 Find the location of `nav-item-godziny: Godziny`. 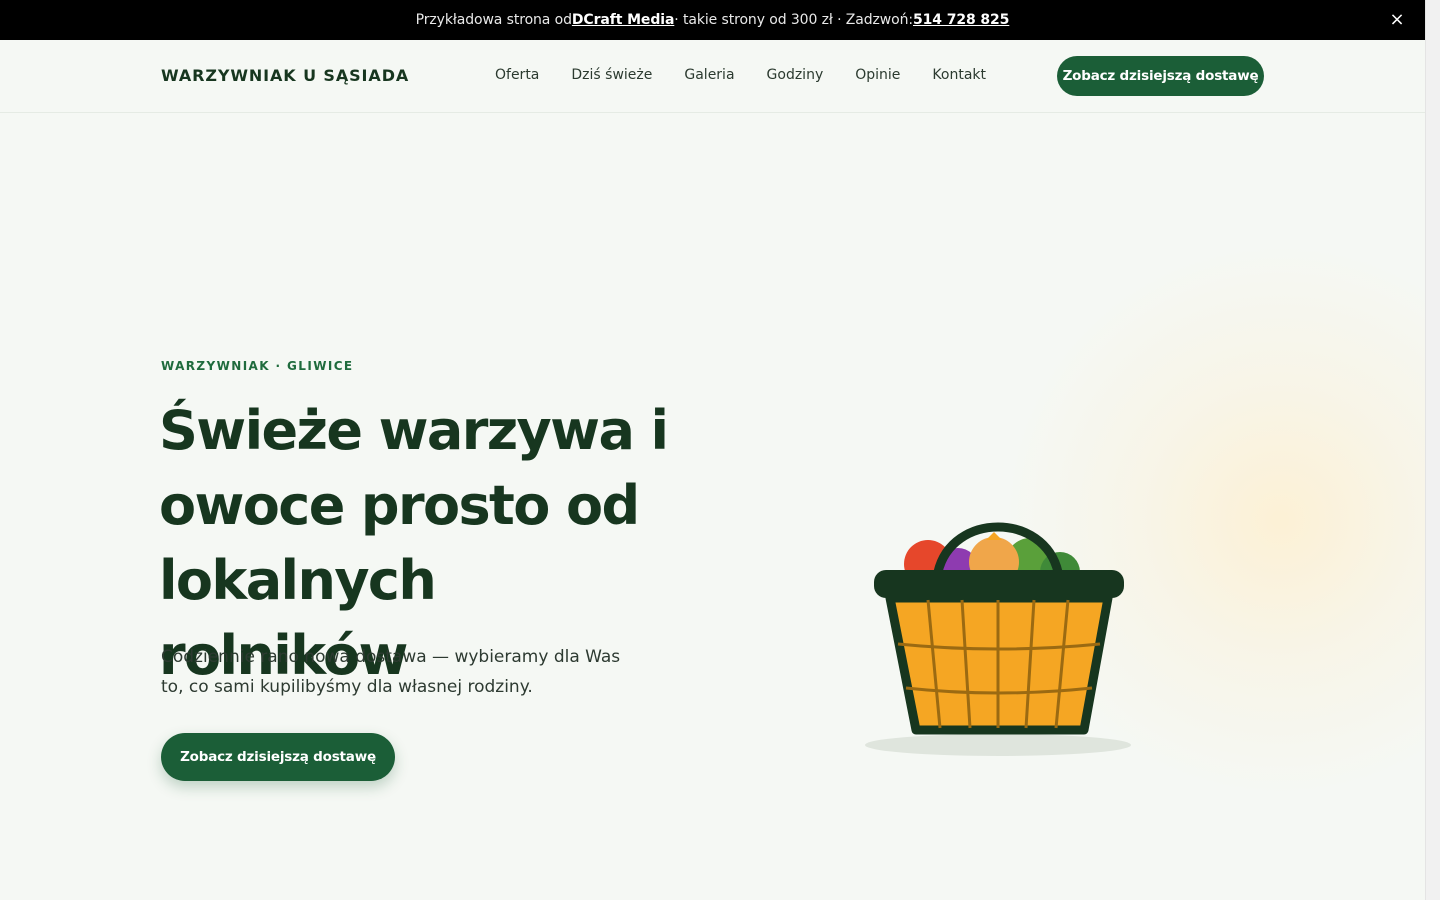

nav-item-godziny: Godziny is located at coordinates (795, 75).